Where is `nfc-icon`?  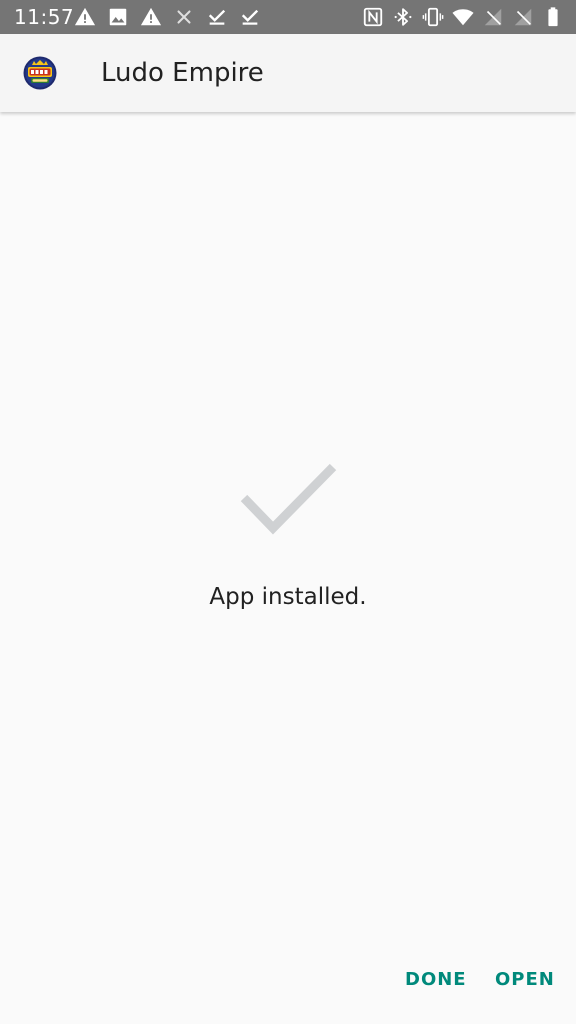 nfc-icon is located at coordinates (373, 17).